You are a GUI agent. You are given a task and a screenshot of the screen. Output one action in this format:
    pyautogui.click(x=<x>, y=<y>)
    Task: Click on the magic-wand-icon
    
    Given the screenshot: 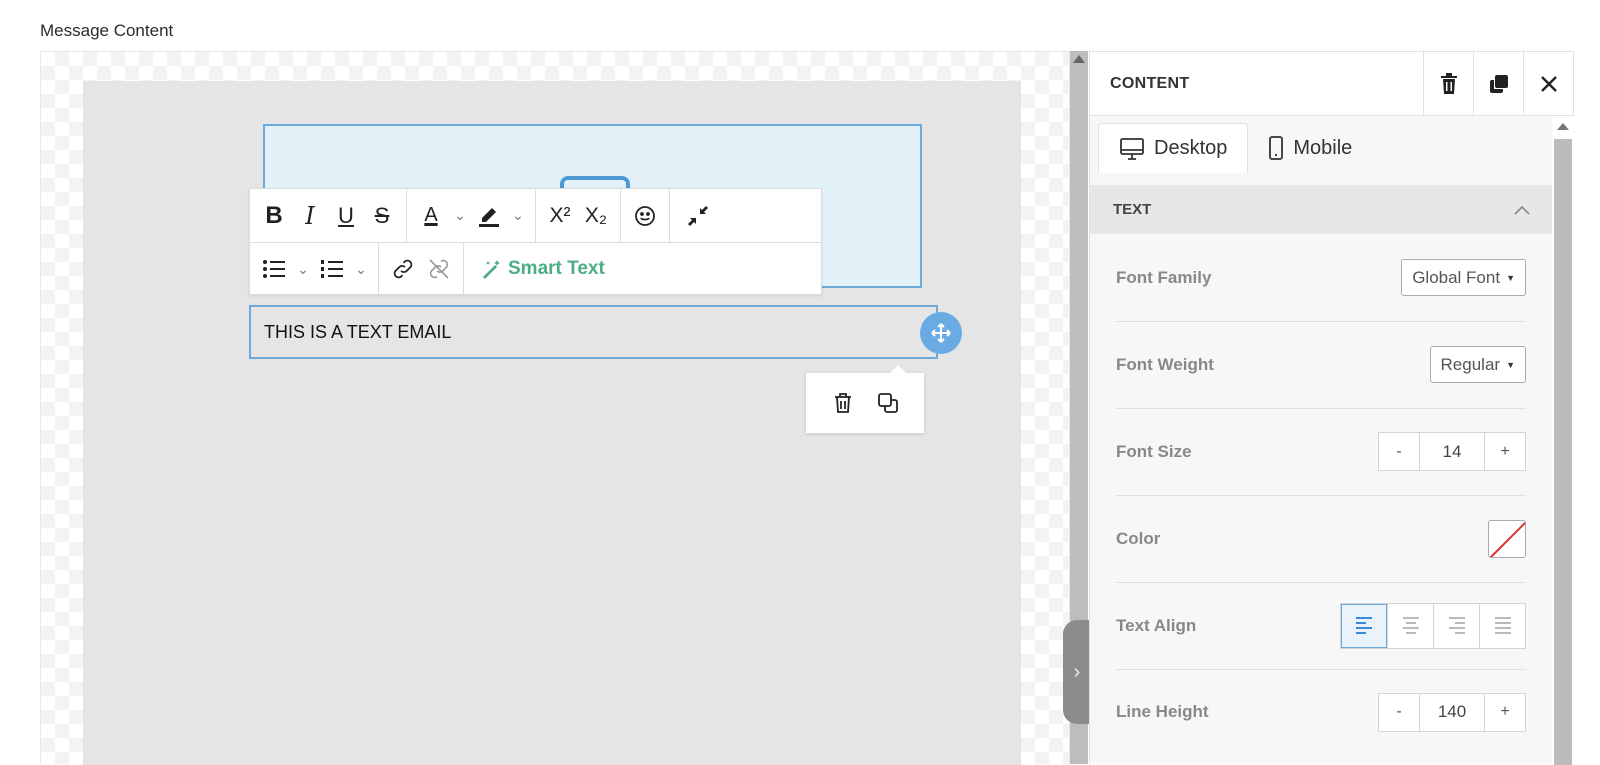 What is the action you would take?
    pyautogui.click(x=491, y=269)
    